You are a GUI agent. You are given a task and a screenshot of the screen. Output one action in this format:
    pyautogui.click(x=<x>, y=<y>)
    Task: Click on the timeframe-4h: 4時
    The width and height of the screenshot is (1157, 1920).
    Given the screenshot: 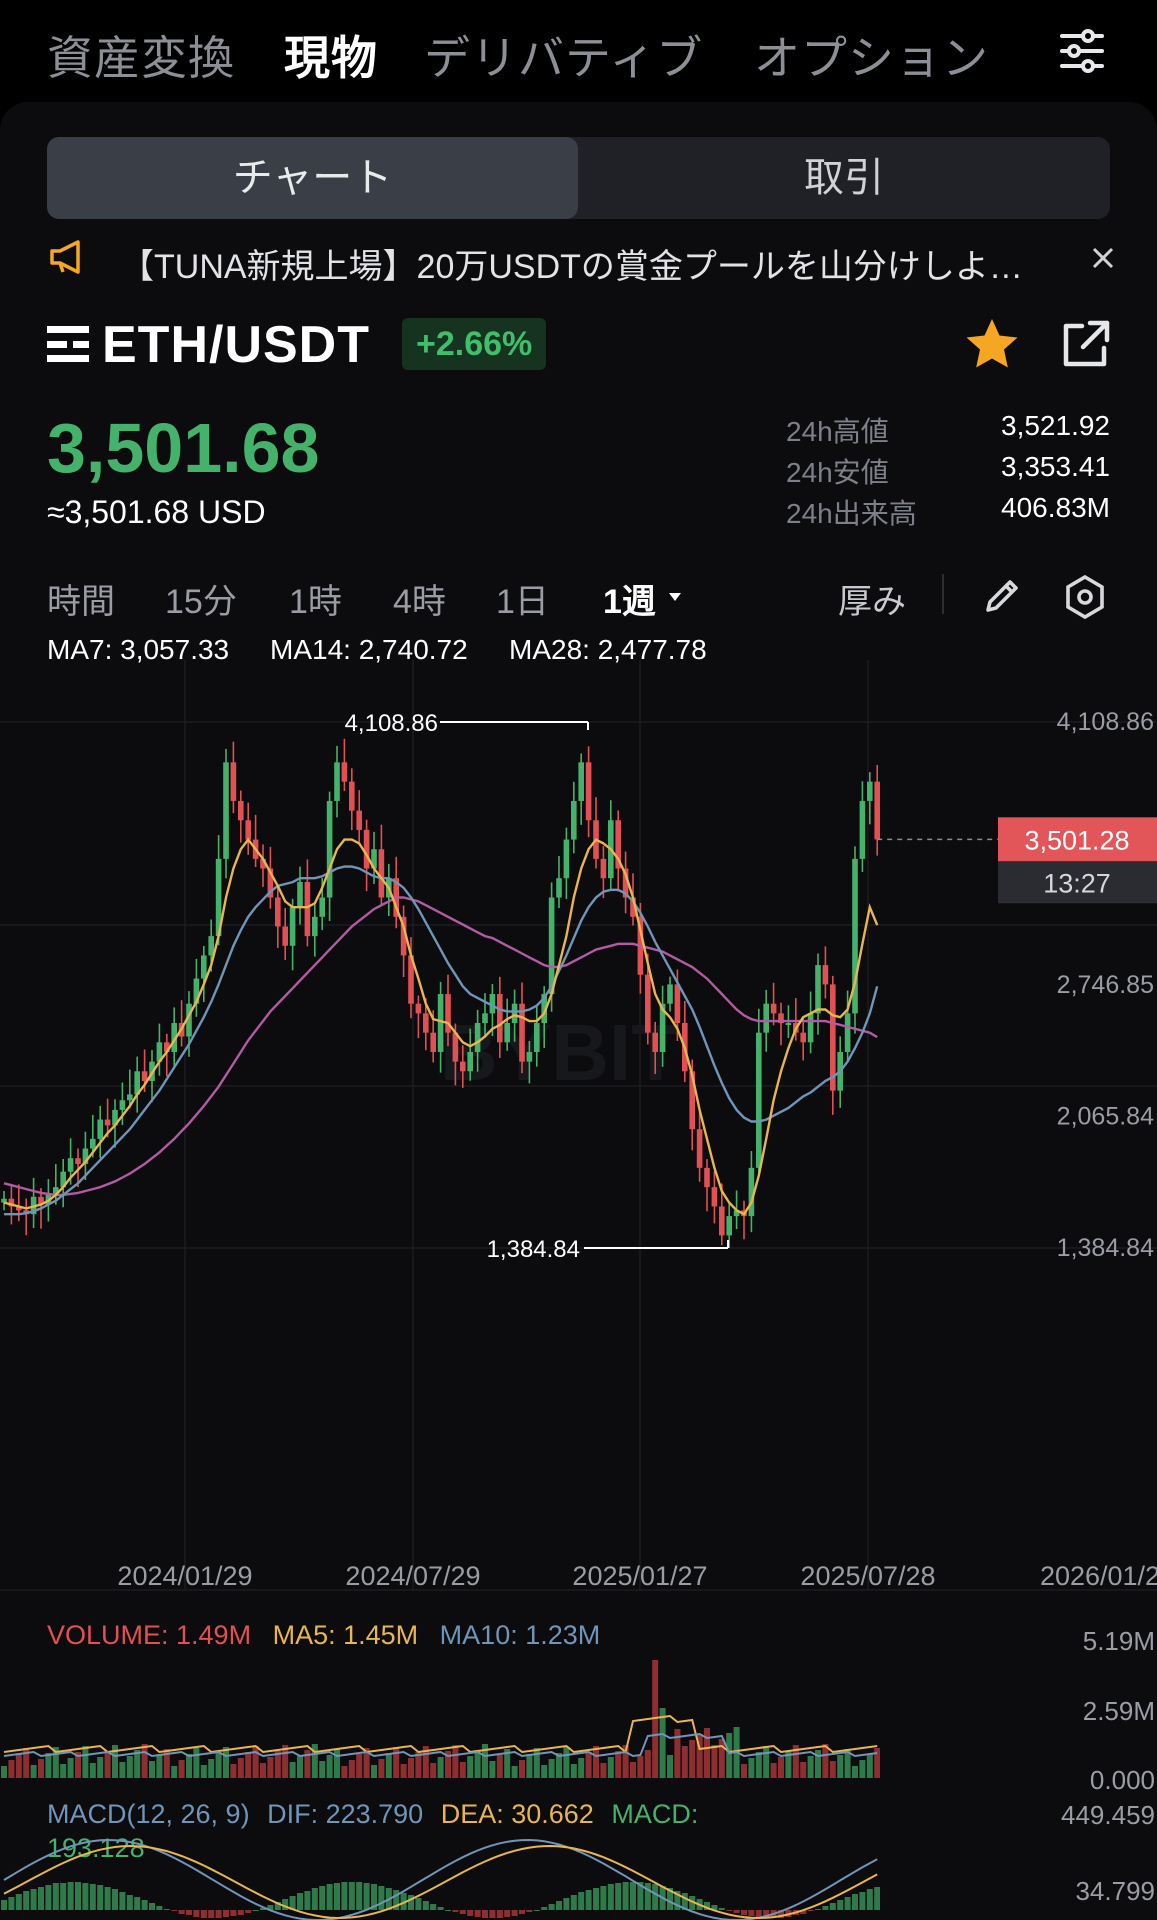 What is the action you would take?
    pyautogui.click(x=419, y=598)
    